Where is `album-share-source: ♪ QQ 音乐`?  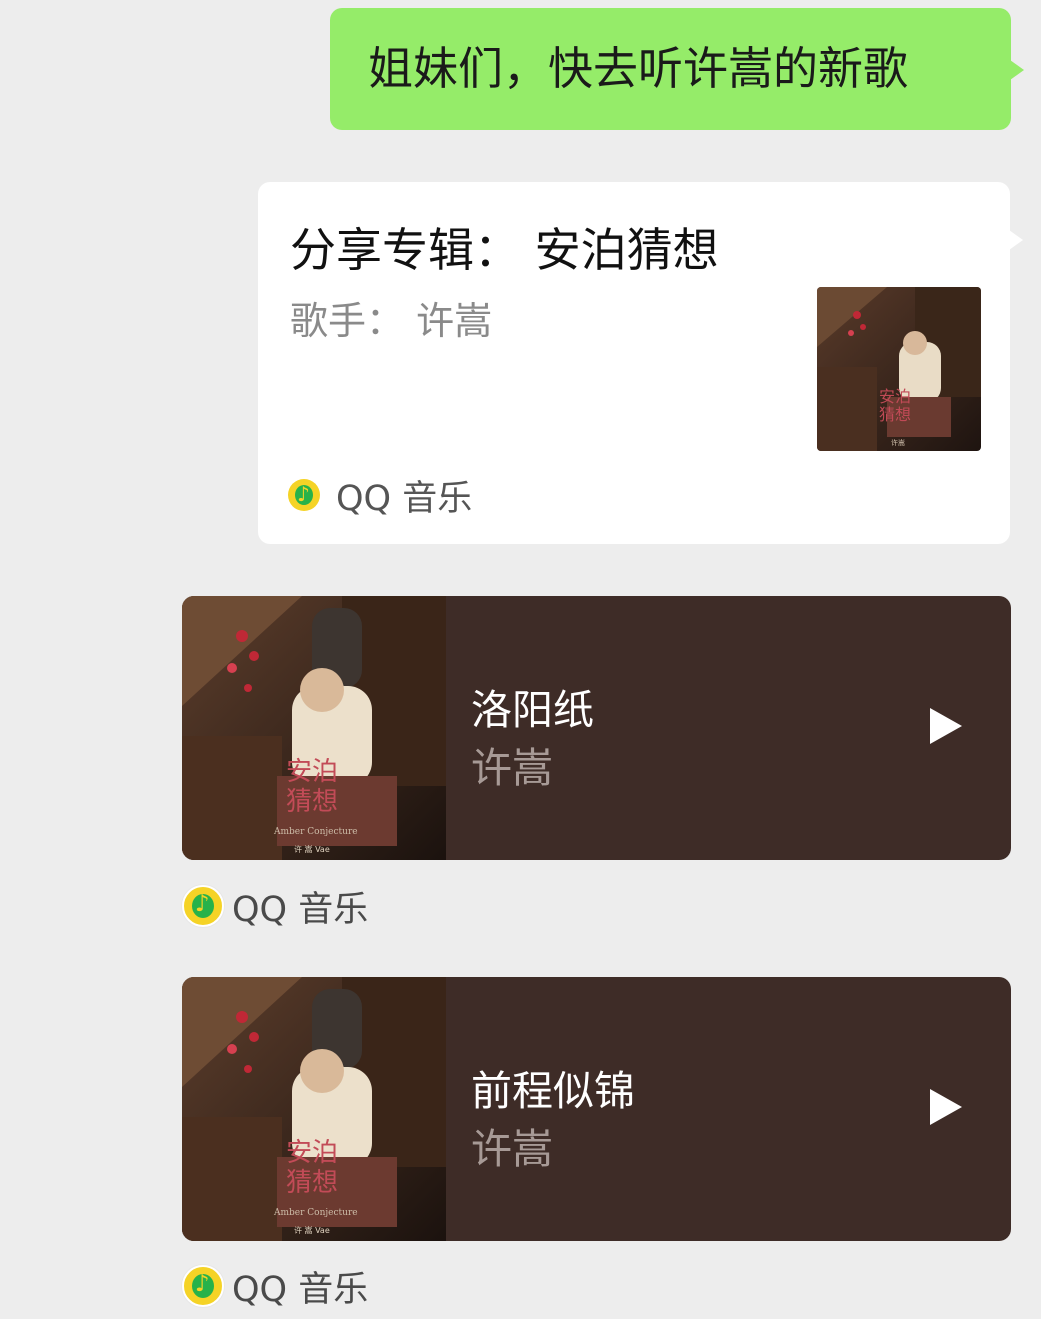
album-share-source: ♪ QQ 音乐 is located at coordinates (380, 498).